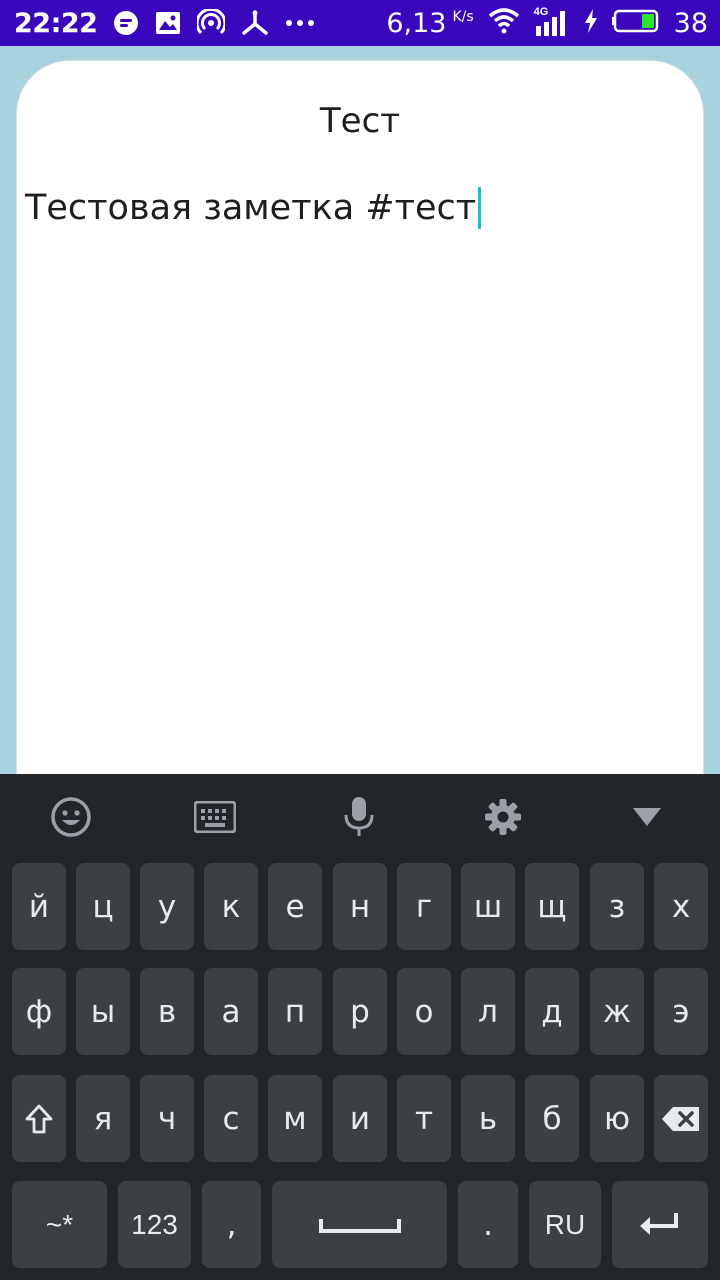 The height and width of the screenshot is (1280, 720). What do you see at coordinates (504, 23) in the screenshot?
I see `wifi-icon` at bounding box center [504, 23].